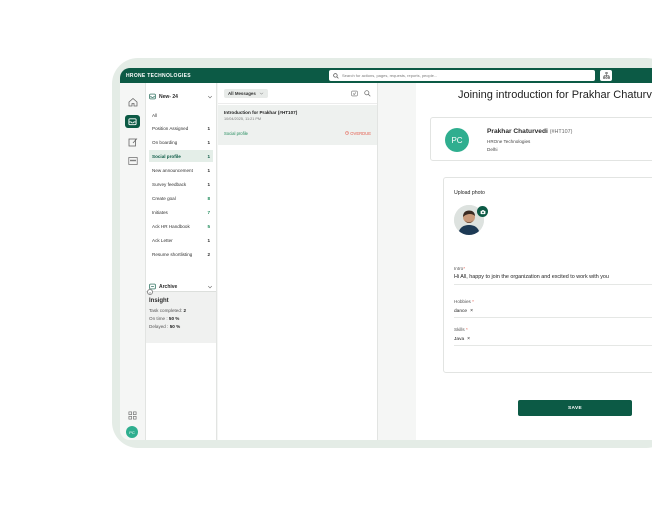 Image resolution: width=652 pixels, height=517 pixels. What do you see at coordinates (463, 311) in the screenshot?
I see `hobby-chip: dance ×` at bounding box center [463, 311].